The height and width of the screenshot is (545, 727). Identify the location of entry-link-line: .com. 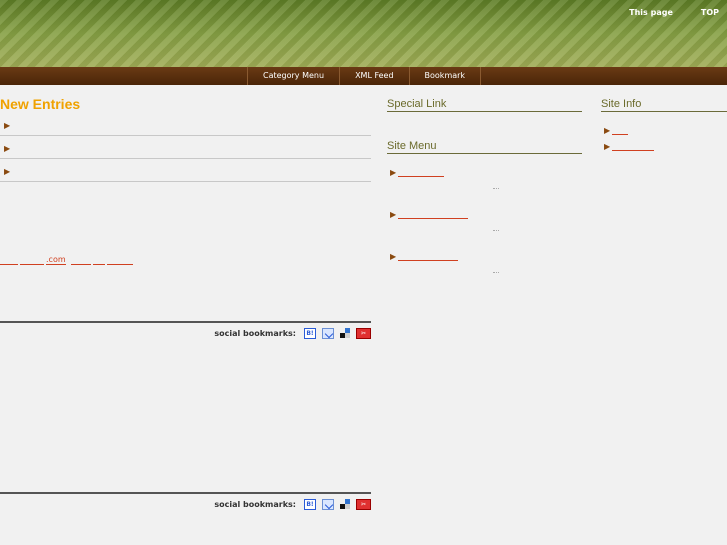
(66, 260).